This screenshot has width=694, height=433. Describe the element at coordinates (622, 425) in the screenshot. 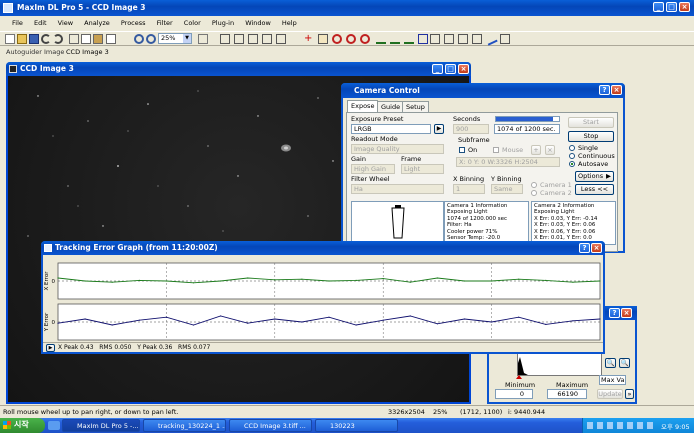

I see `tray-icons` at that location.